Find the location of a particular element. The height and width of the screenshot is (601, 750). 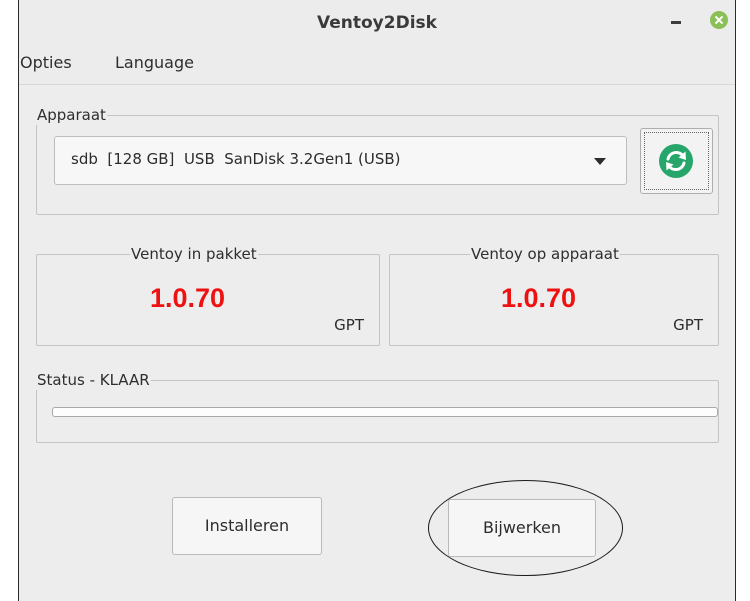

progress-bar is located at coordinates (385, 412).